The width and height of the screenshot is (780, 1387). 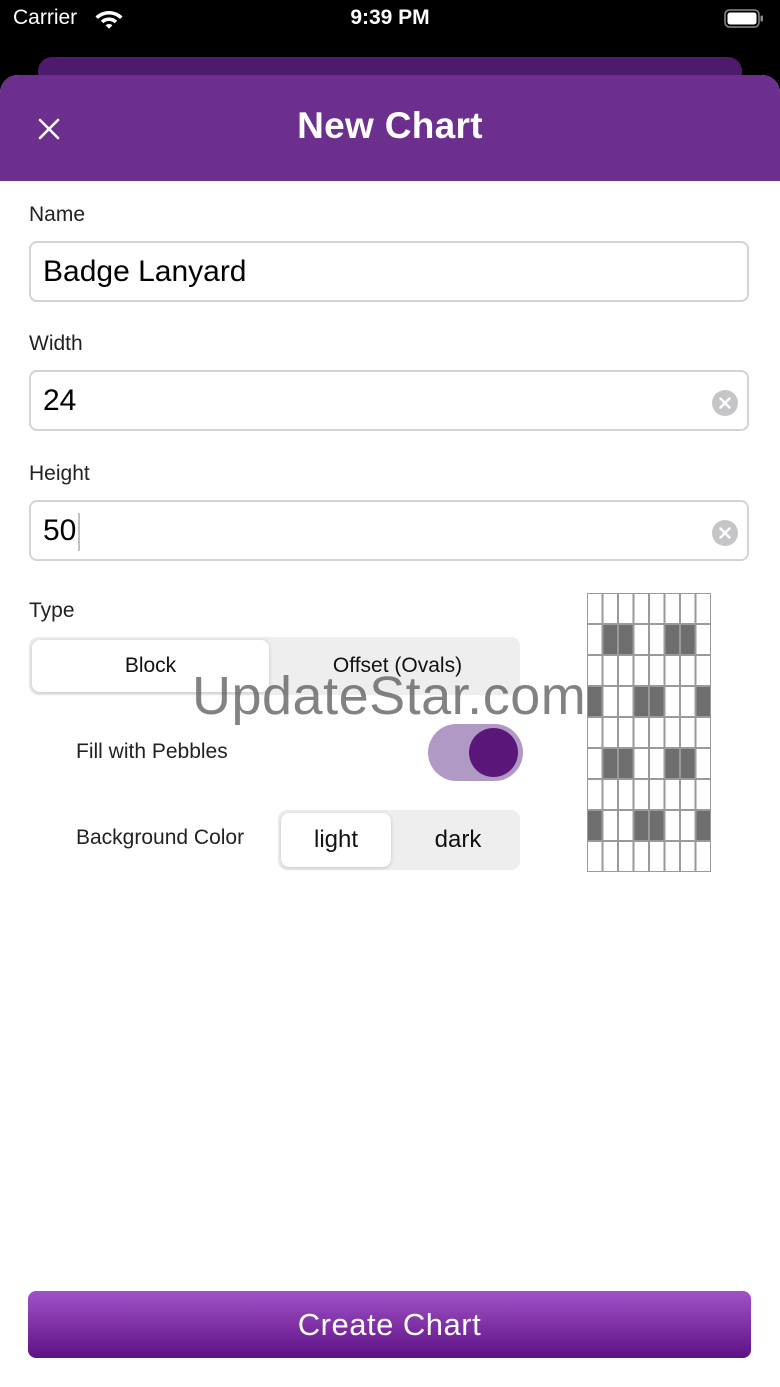 I want to click on width-field: 24, so click(x=389, y=400).